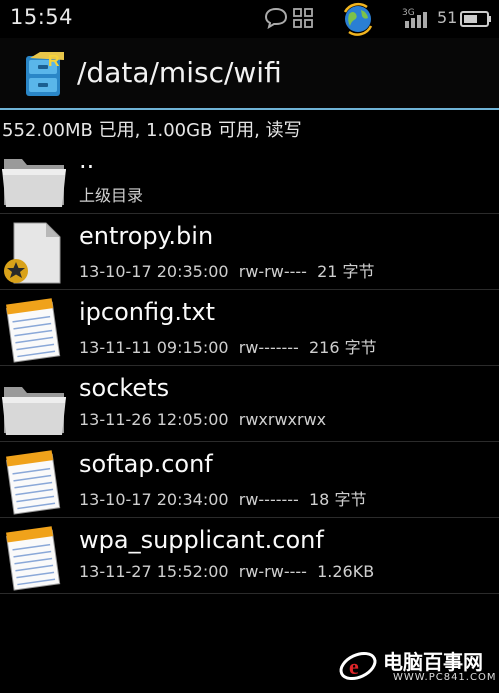  I want to click on status-time: 15:54, so click(42, 17).